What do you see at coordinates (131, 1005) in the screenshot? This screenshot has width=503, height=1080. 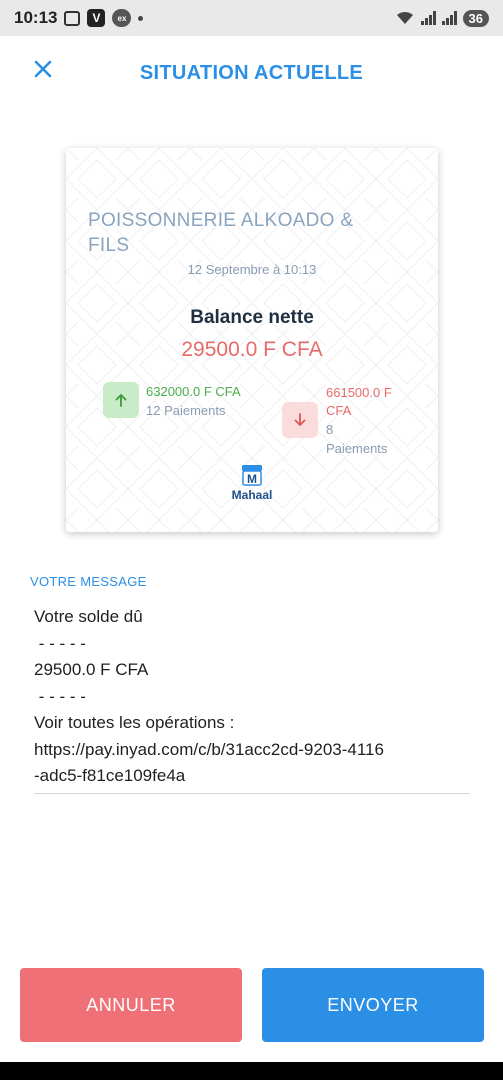 I see `cancel-button: ANNULER` at bounding box center [131, 1005].